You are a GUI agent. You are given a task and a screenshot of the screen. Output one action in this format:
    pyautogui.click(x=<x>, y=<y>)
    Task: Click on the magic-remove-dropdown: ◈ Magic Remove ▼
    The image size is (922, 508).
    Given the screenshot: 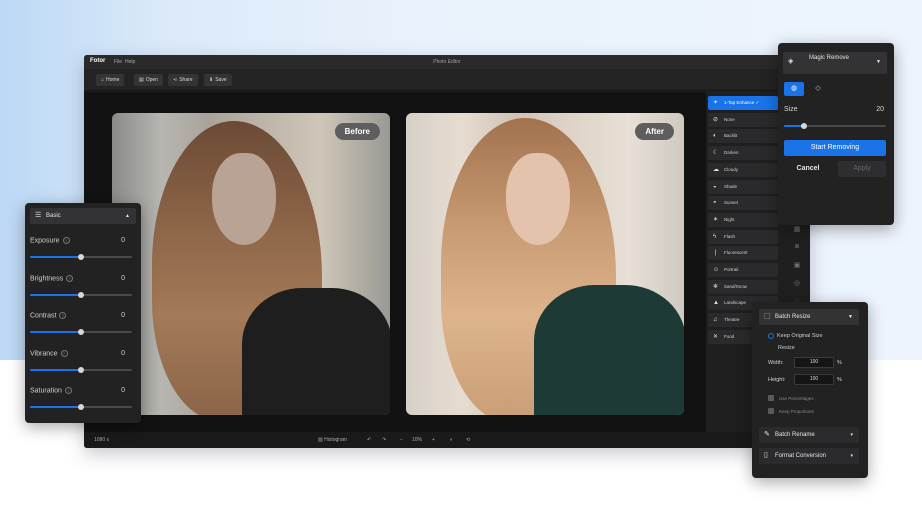 What is the action you would take?
    pyautogui.click(x=835, y=63)
    